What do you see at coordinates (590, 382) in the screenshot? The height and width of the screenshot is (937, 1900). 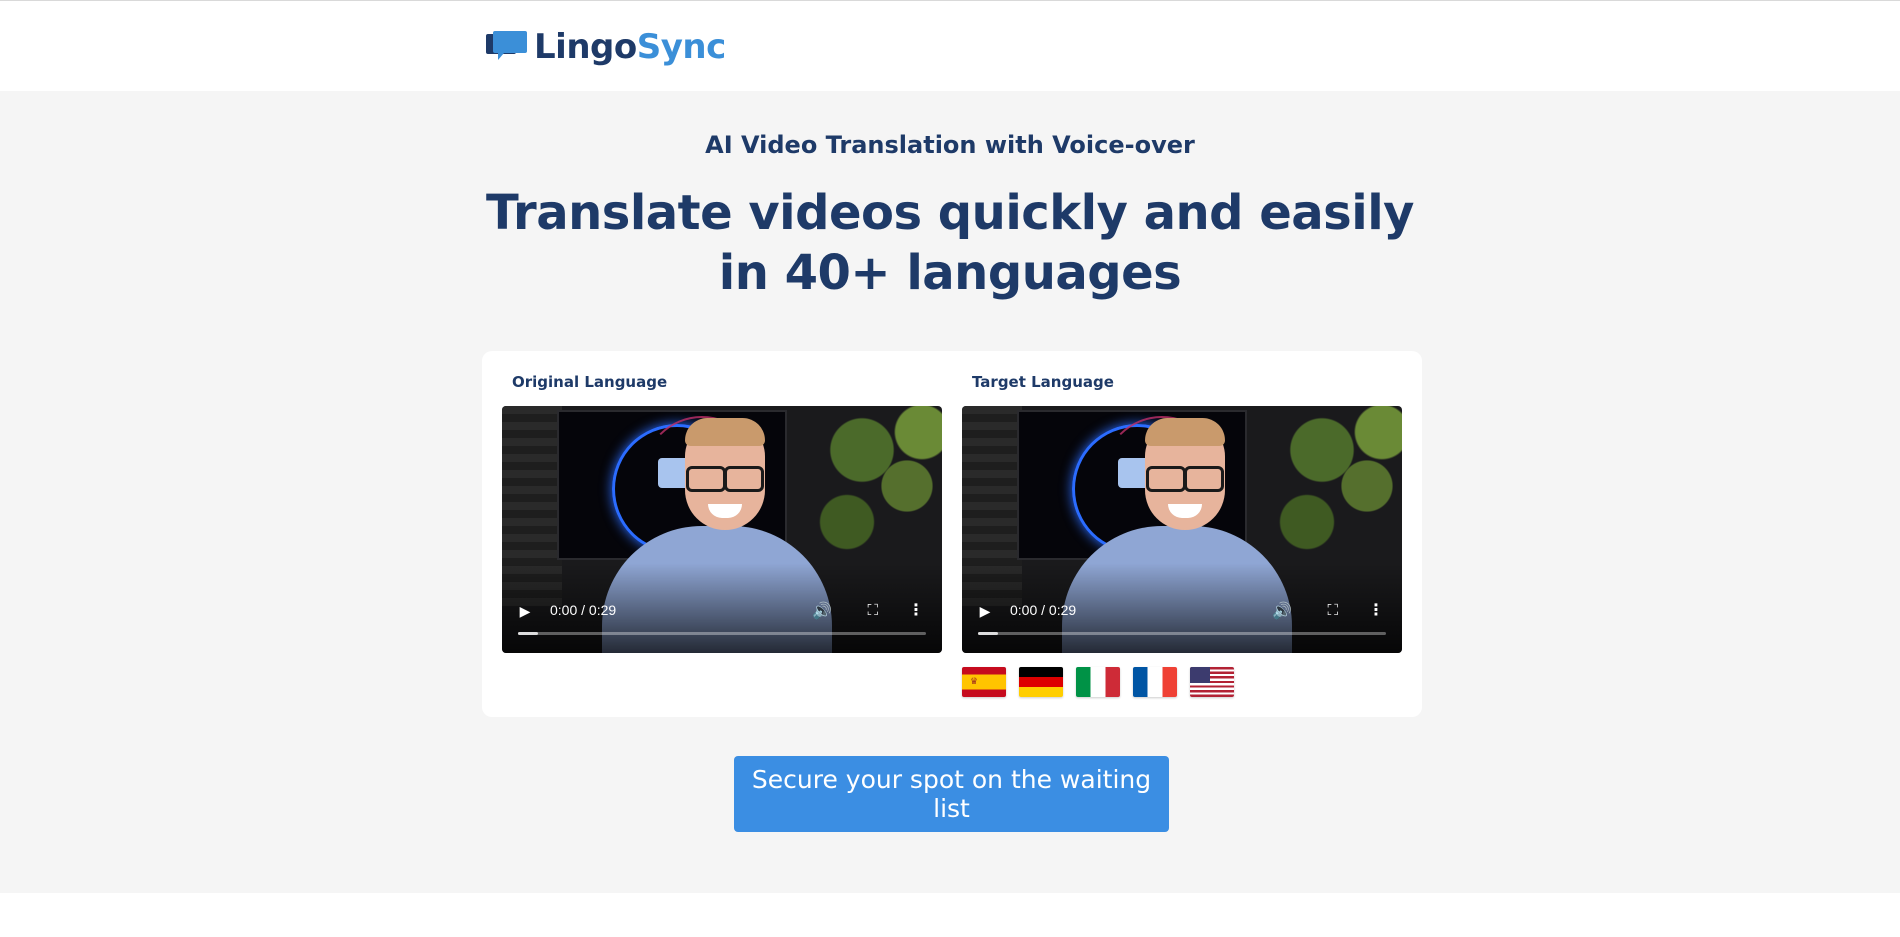 I see `original-language-label: Original Language` at bounding box center [590, 382].